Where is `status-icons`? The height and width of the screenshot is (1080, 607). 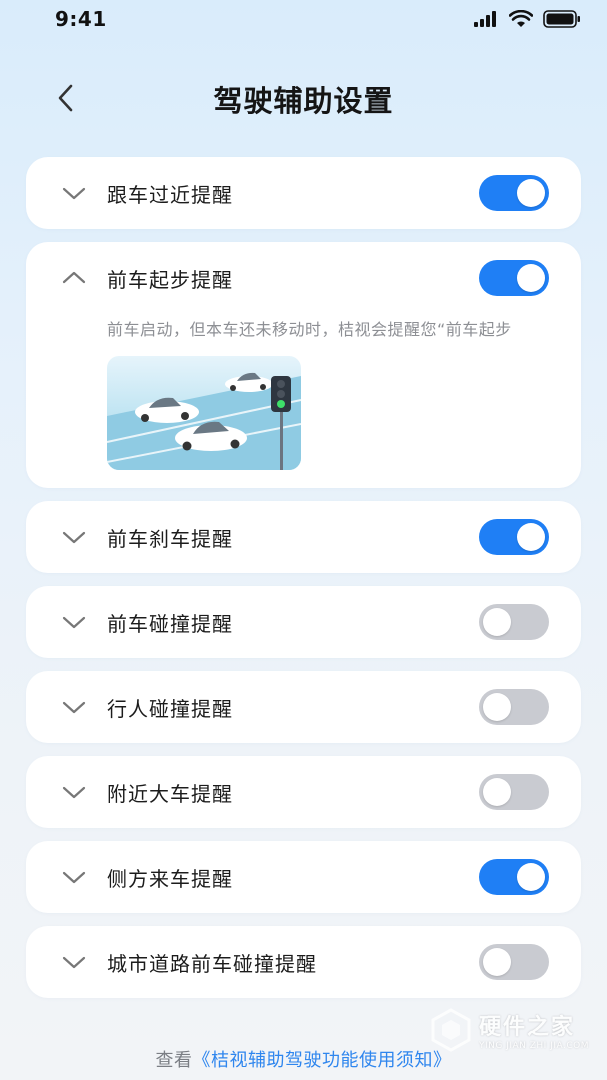
status-icons is located at coordinates (527, 19).